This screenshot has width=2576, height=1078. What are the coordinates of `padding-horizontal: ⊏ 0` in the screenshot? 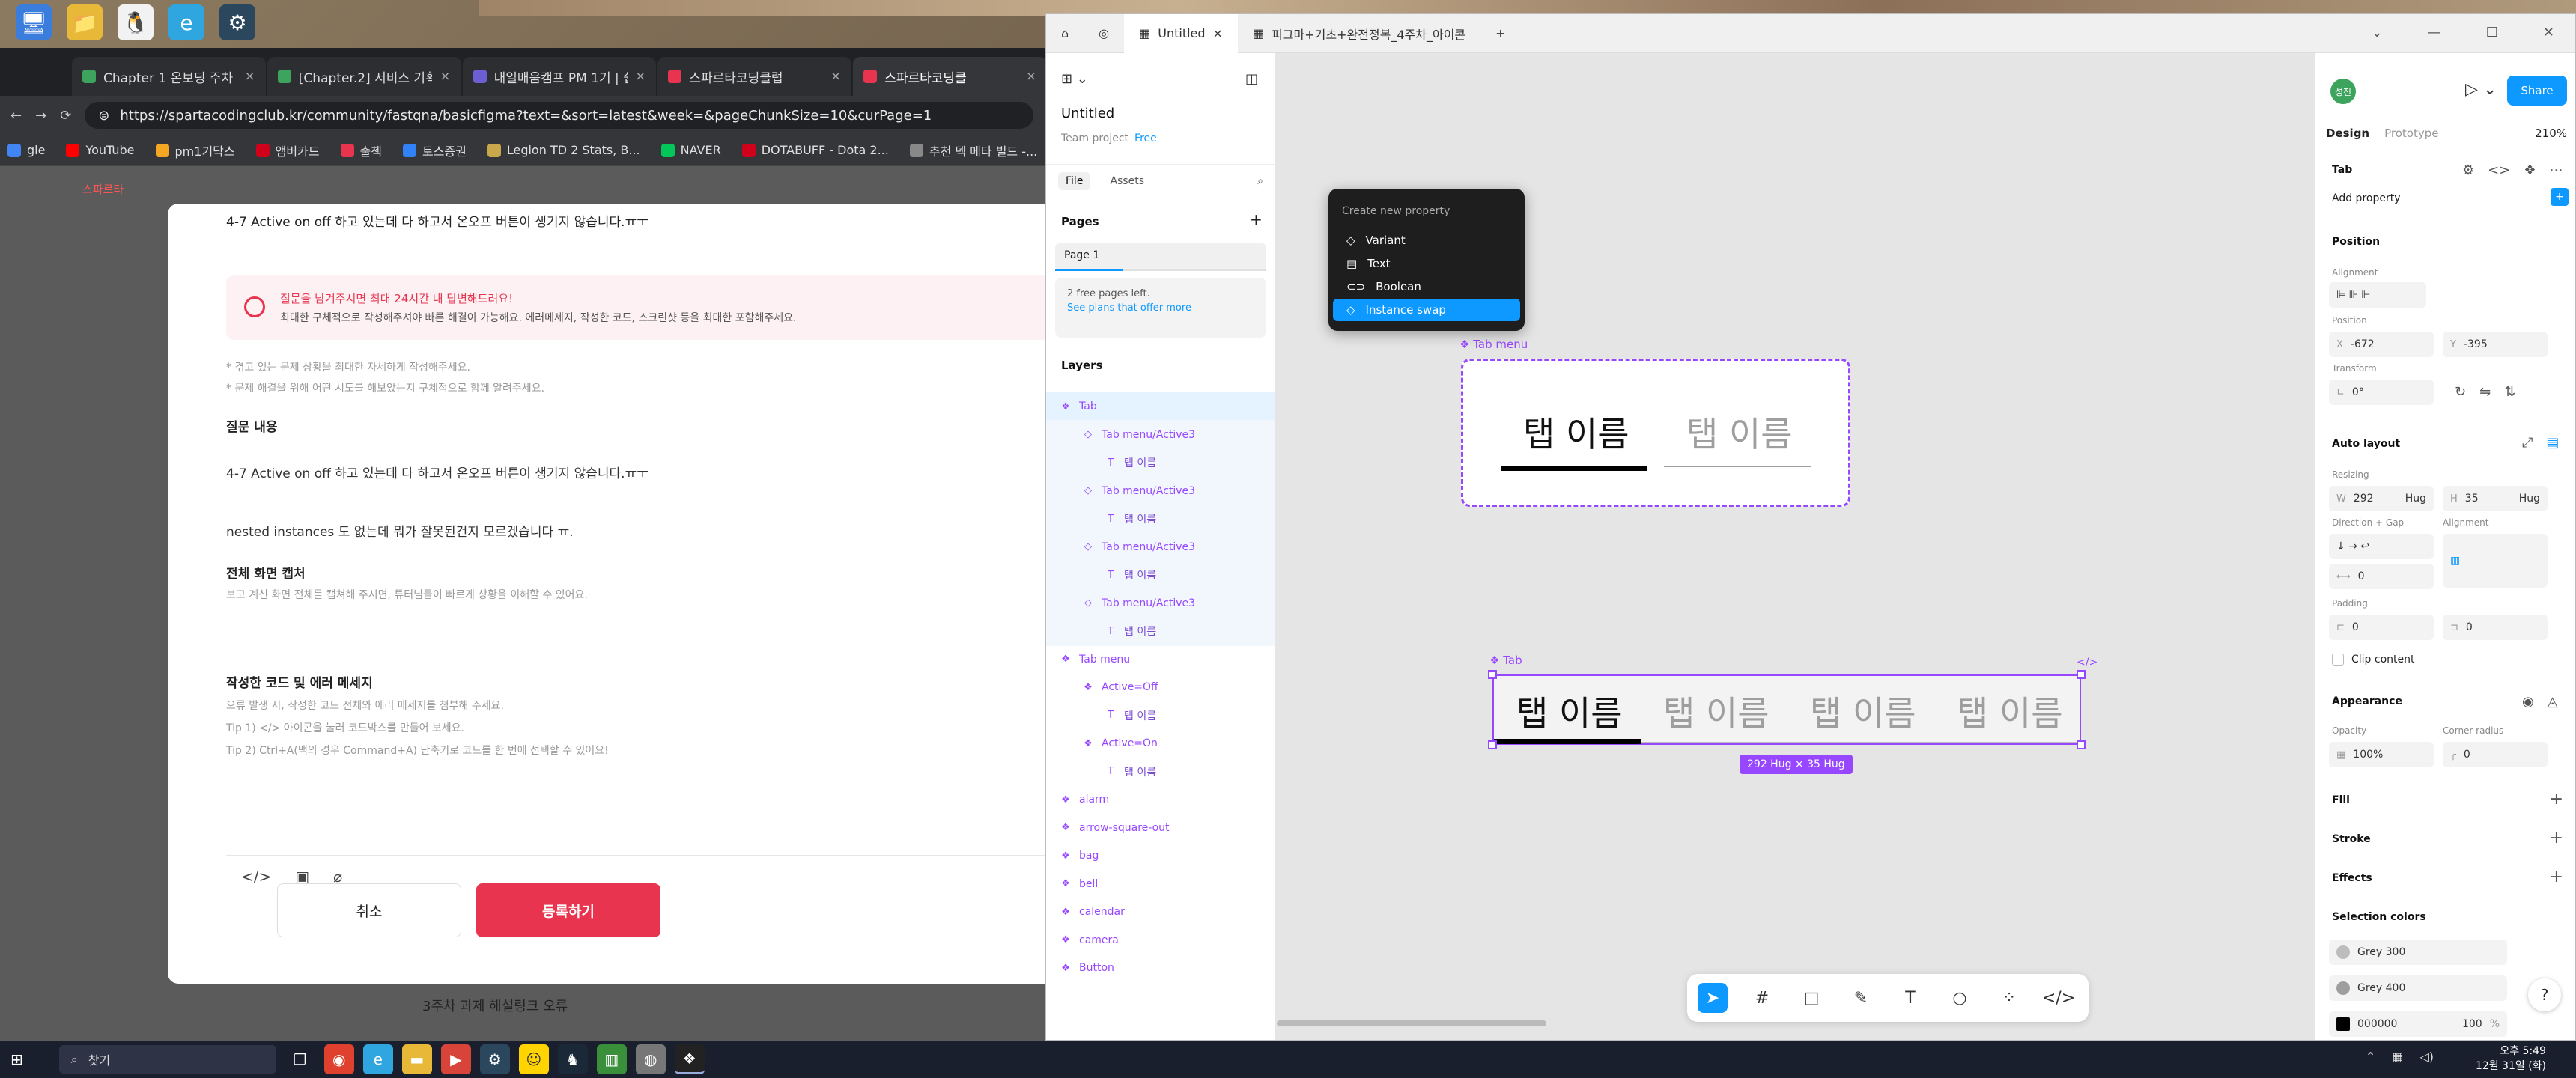 It's located at (2381, 627).